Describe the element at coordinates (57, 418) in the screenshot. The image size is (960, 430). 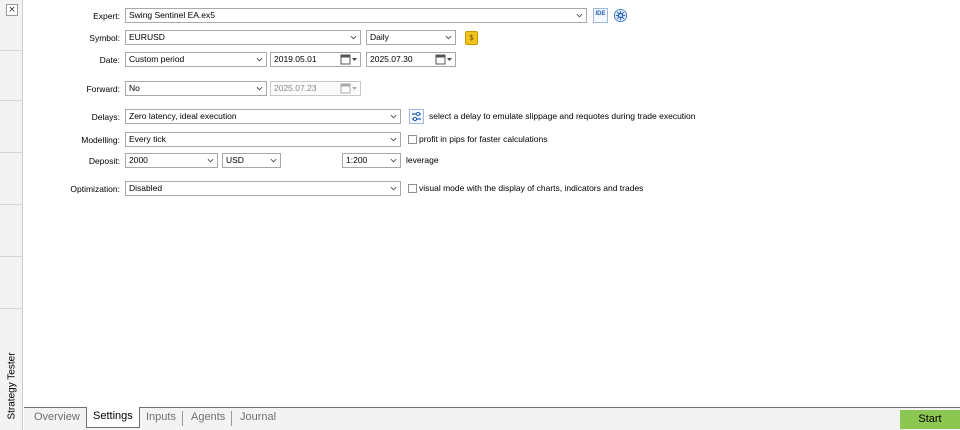
I see `tab-overview: Overview` at that location.